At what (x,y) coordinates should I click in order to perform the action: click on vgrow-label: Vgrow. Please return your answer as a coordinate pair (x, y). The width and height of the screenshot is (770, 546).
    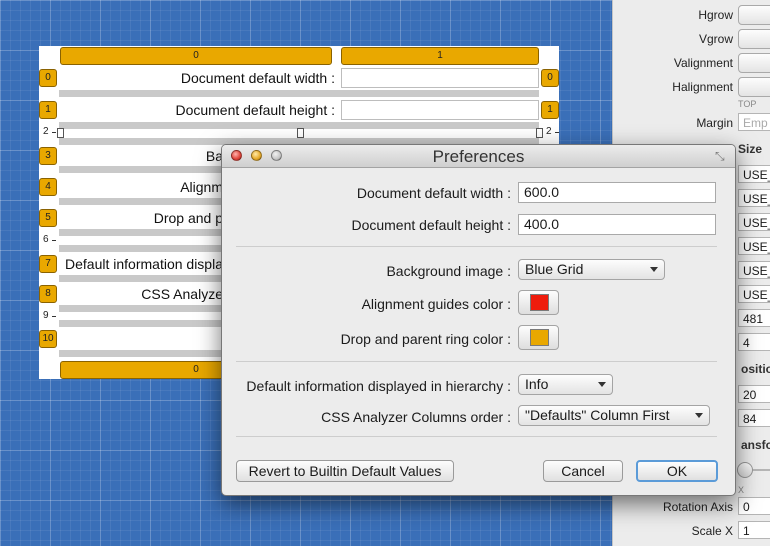
    Looking at the image, I should click on (715, 39).